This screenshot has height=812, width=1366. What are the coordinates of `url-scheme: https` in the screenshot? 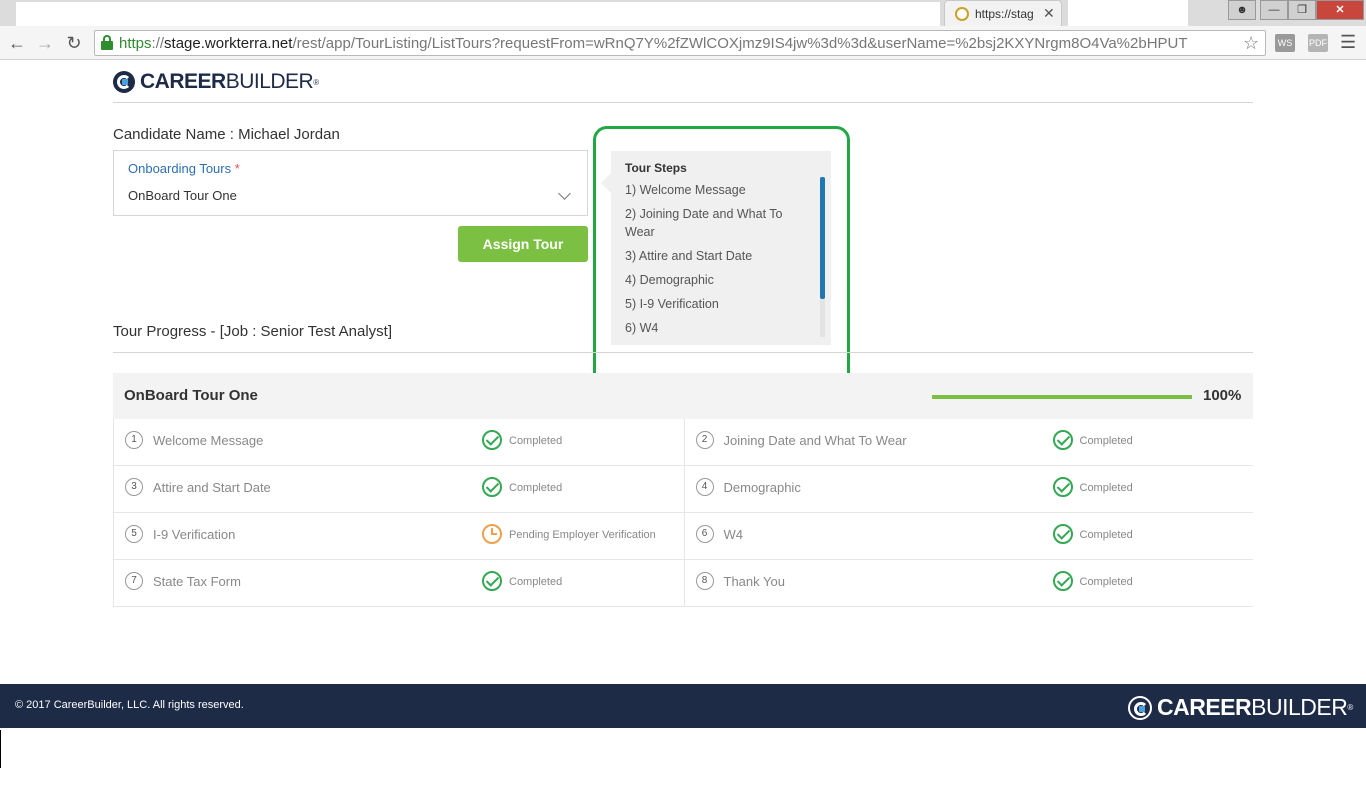 It's located at (135, 43).